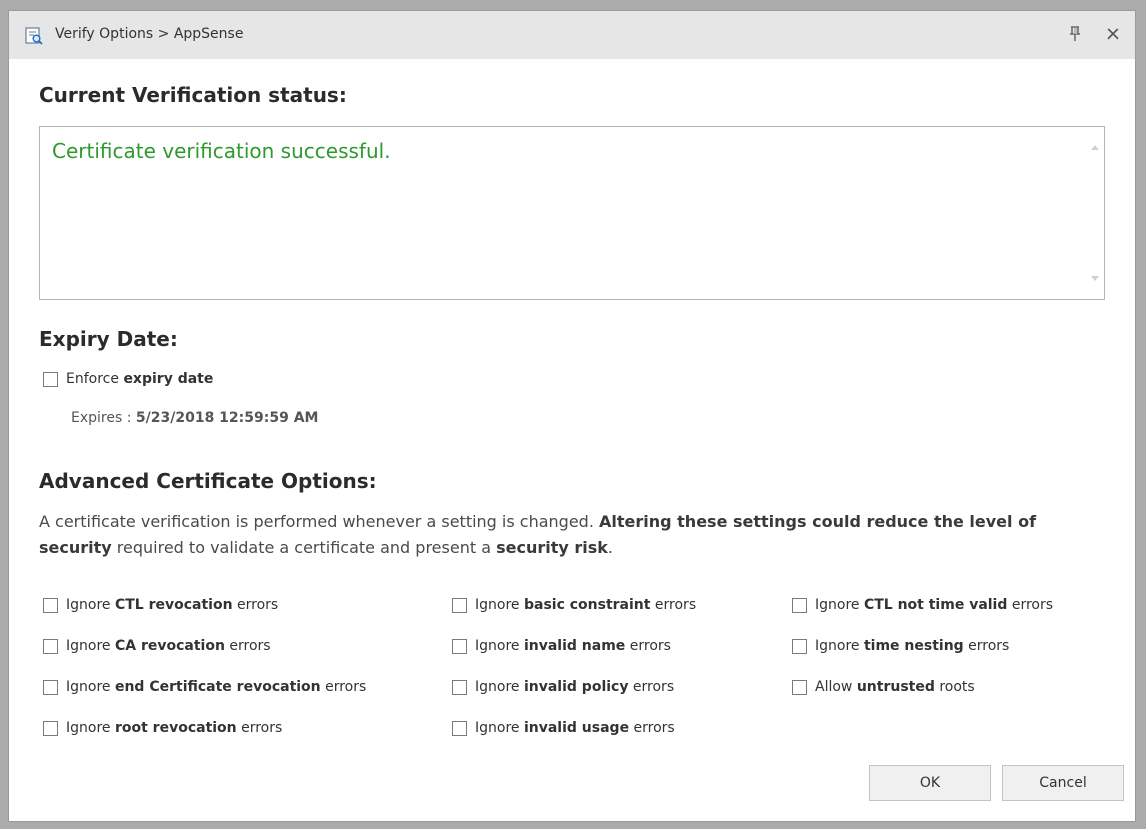  I want to click on checkbox-label: Ignore CTL revocation errors, so click(172, 605).